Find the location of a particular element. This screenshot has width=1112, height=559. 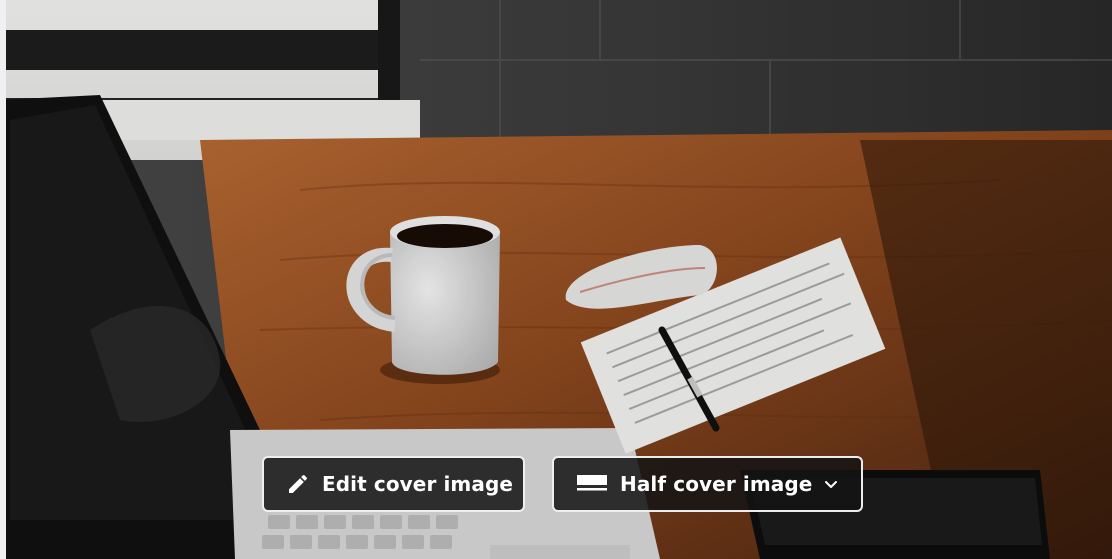

half-cover-image-label: Half cover image is located at coordinates (716, 484).